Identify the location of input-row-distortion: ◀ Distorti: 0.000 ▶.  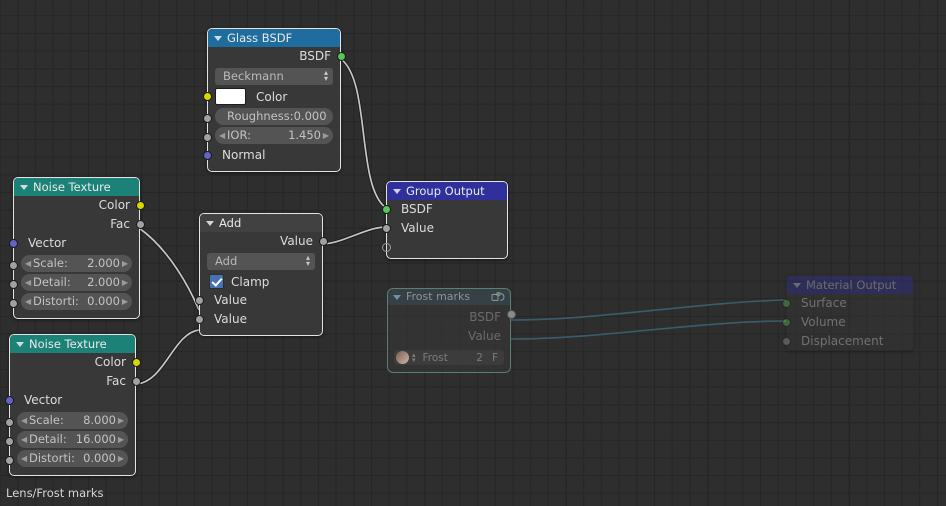
(73, 301).